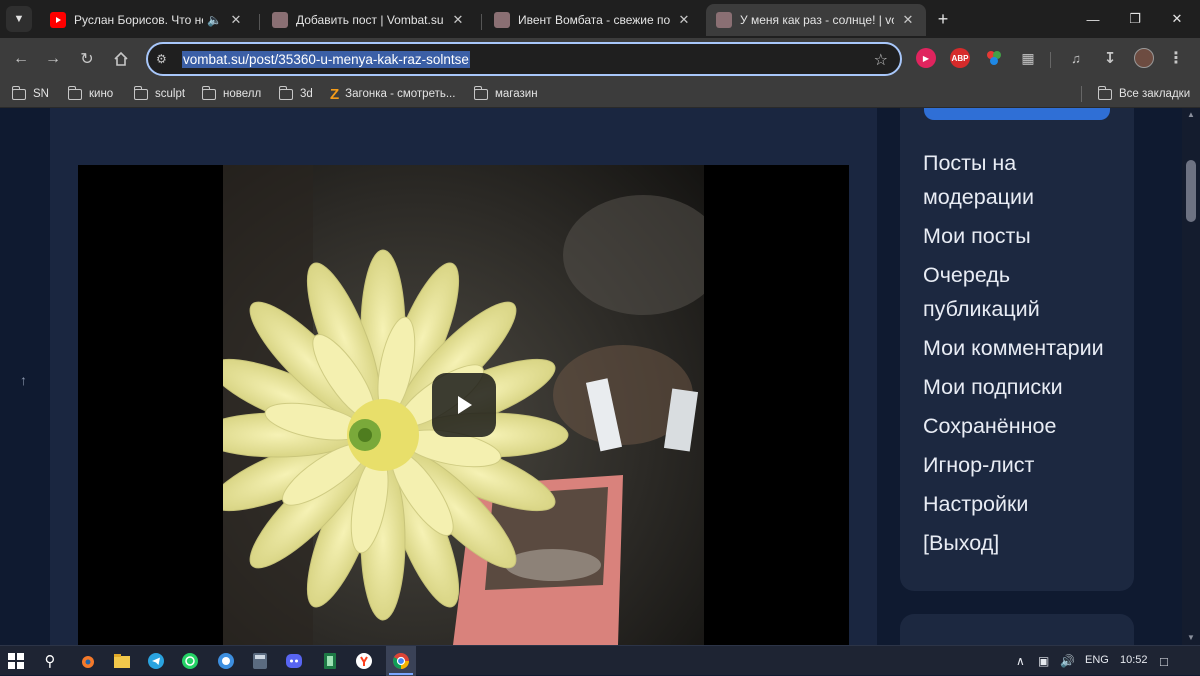  What do you see at coordinates (1143, 93) in the screenshot?
I see `all-bookmarks-button: Все закладки` at bounding box center [1143, 93].